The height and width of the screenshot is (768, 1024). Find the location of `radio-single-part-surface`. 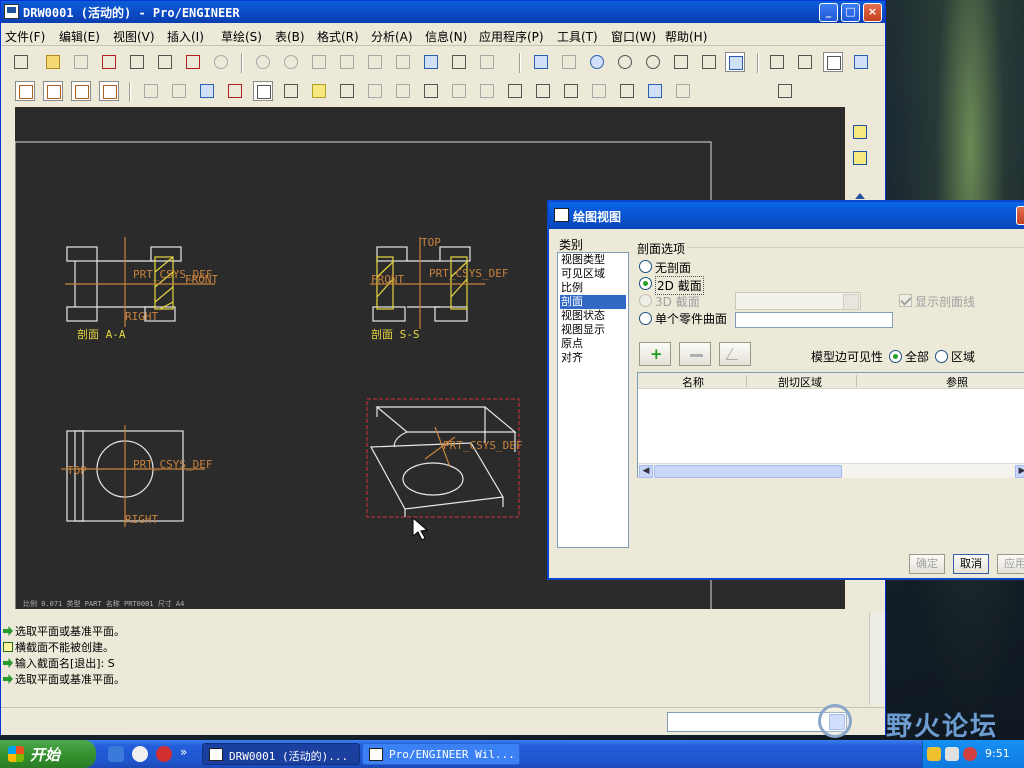

radio-single-part-surface is located at coordinates (645, 318).